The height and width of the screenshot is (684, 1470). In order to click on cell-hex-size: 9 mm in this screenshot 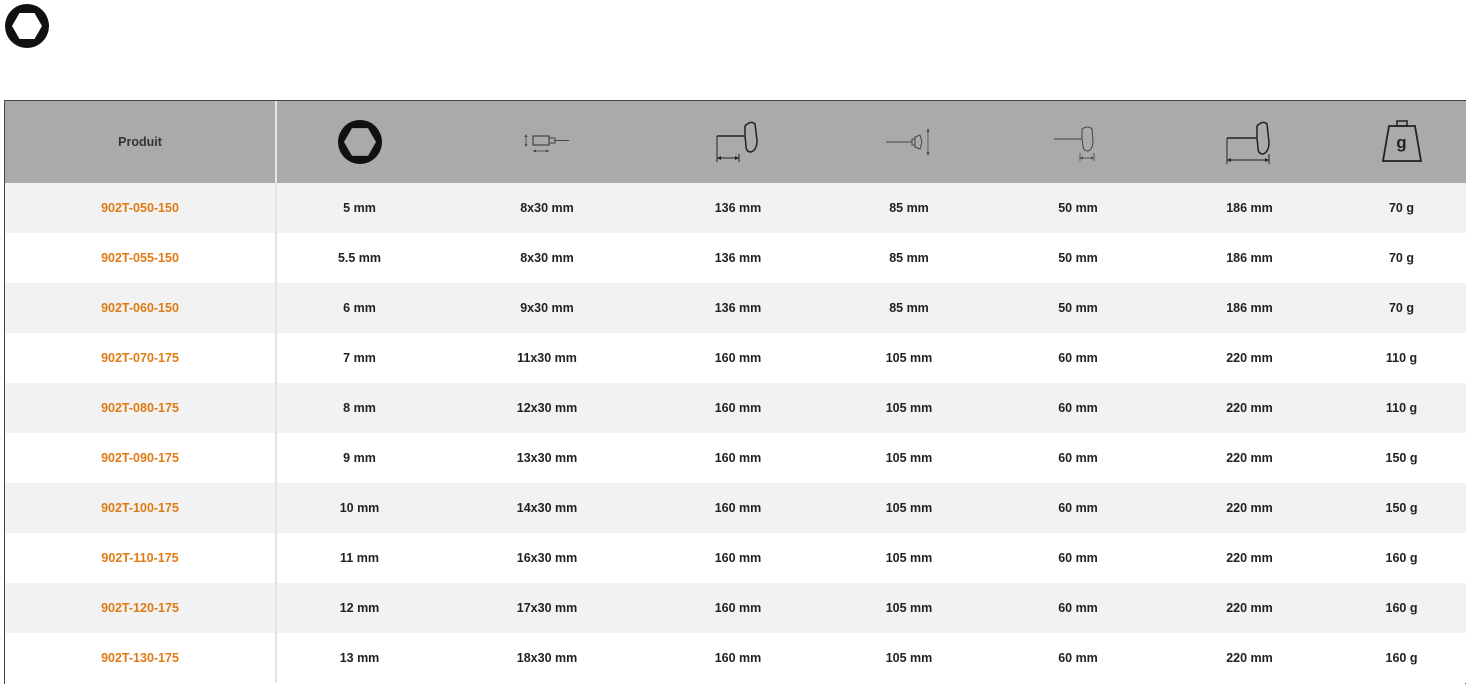, I will do `click(359, 458)`.